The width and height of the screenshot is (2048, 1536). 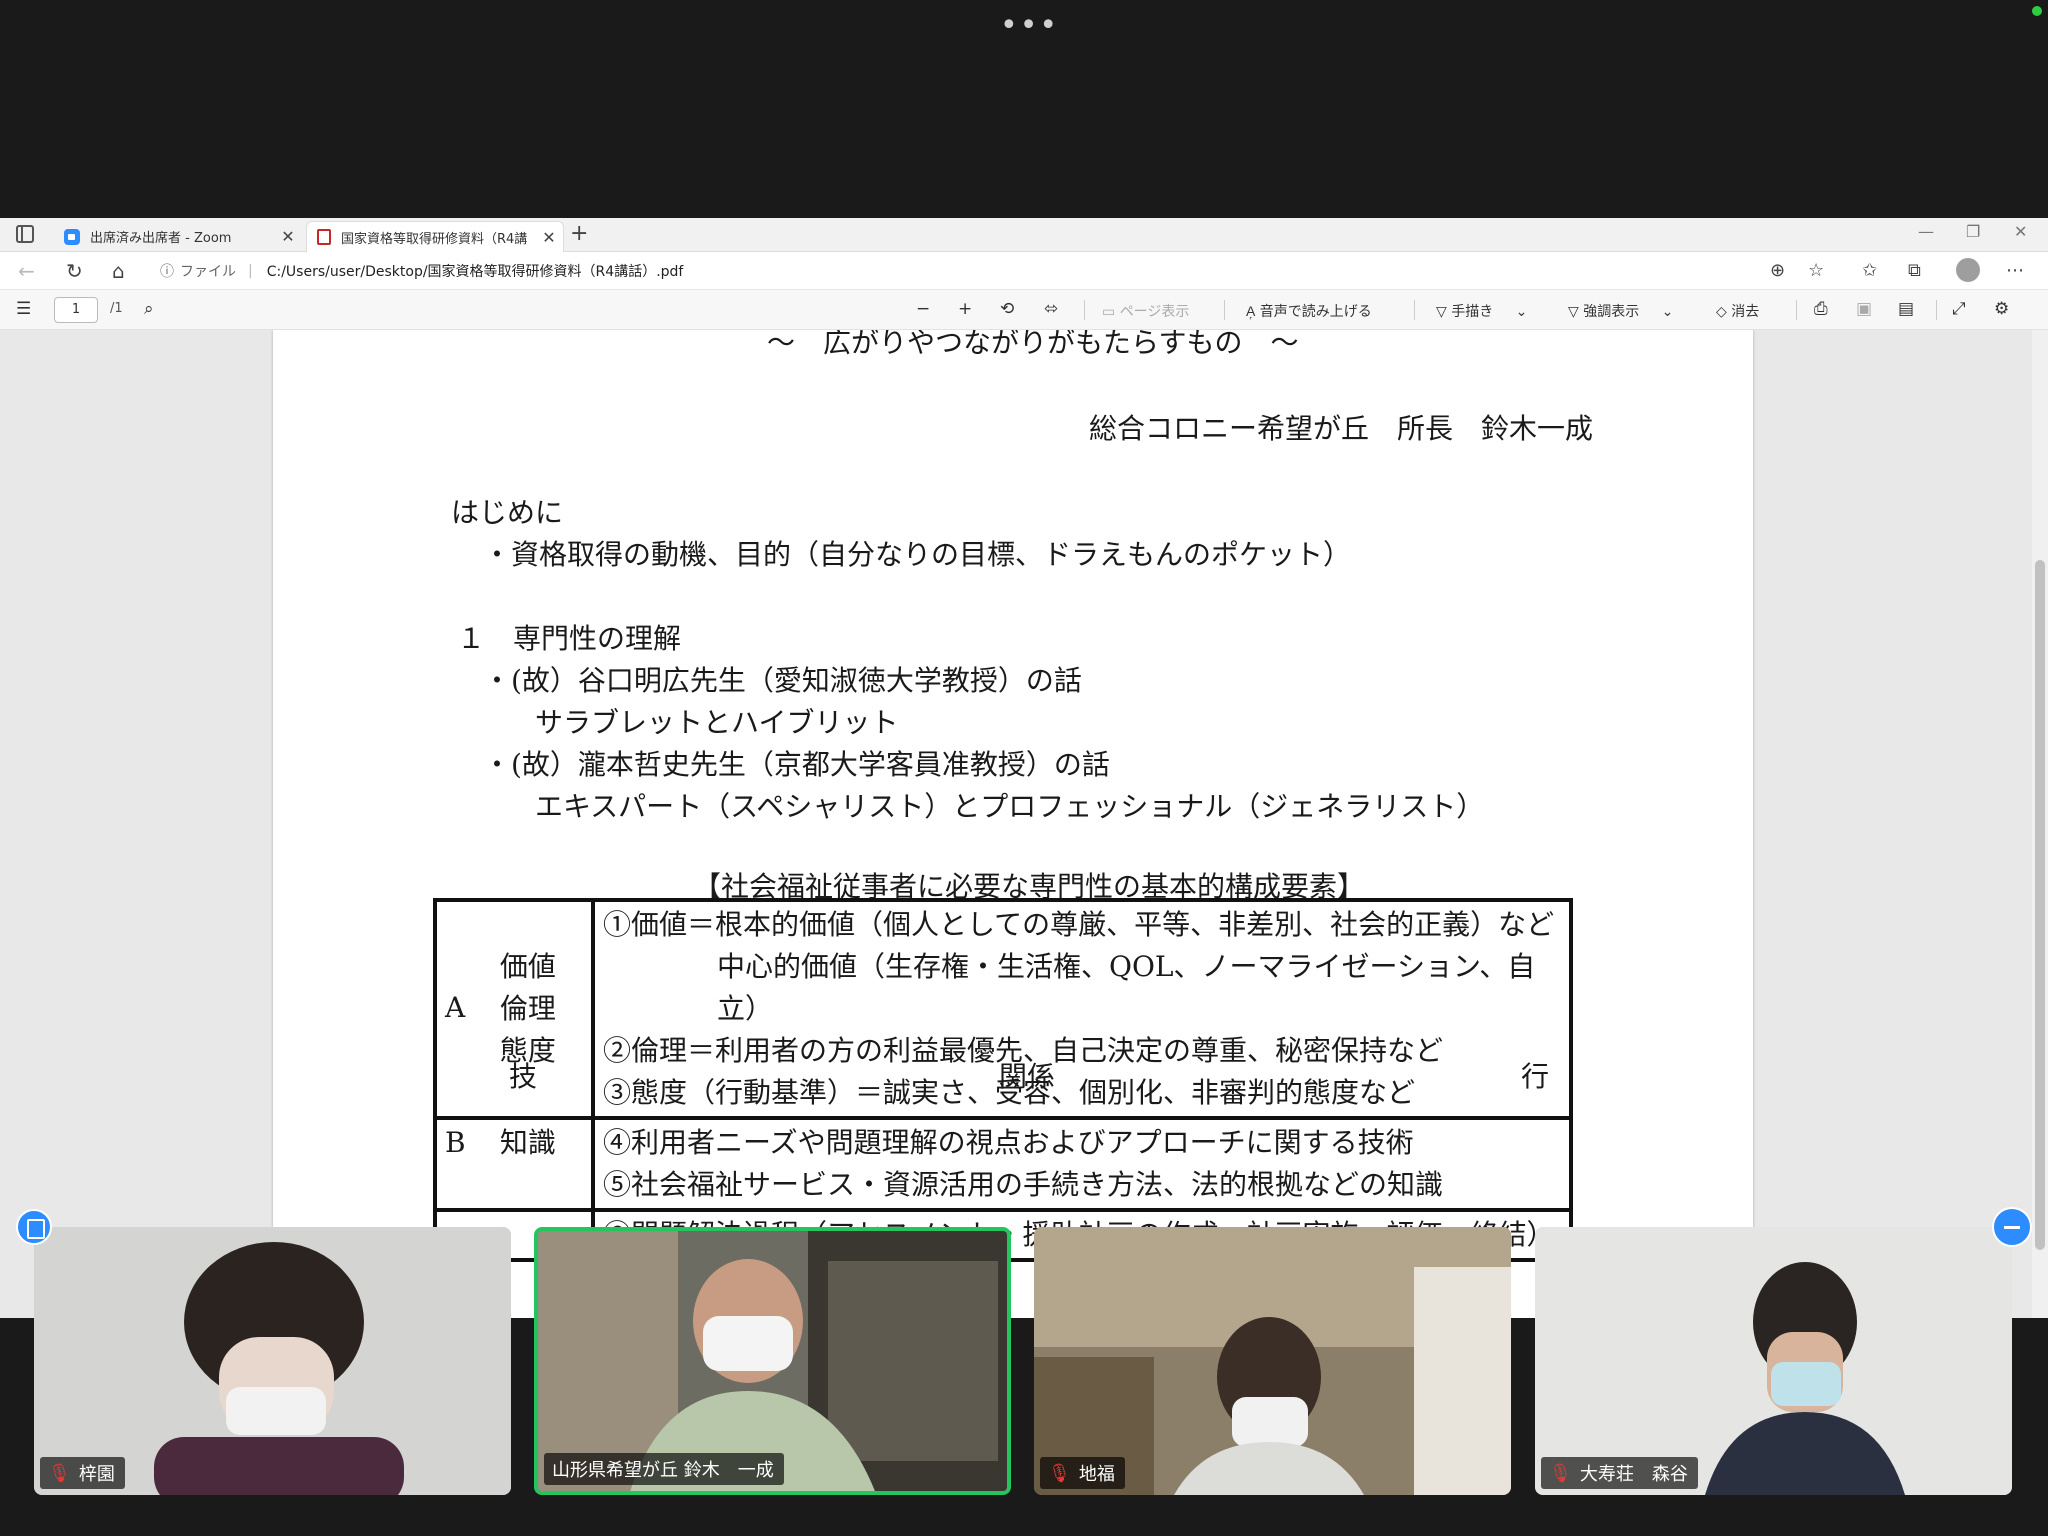 I want to click on participant-name: 梓園, so click(x=96, y=1474).